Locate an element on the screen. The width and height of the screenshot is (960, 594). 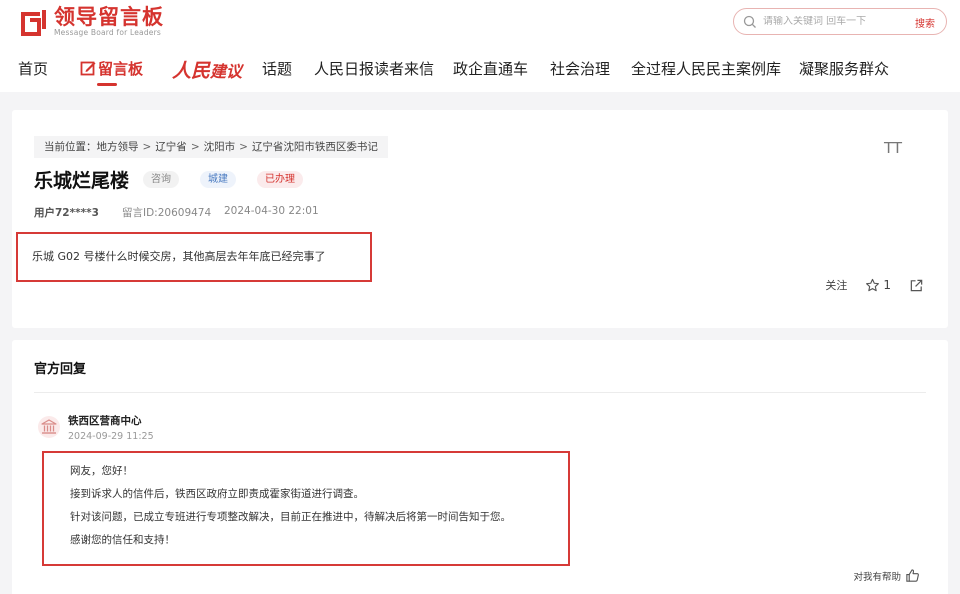
search-input is located at coordinates (833, 21).